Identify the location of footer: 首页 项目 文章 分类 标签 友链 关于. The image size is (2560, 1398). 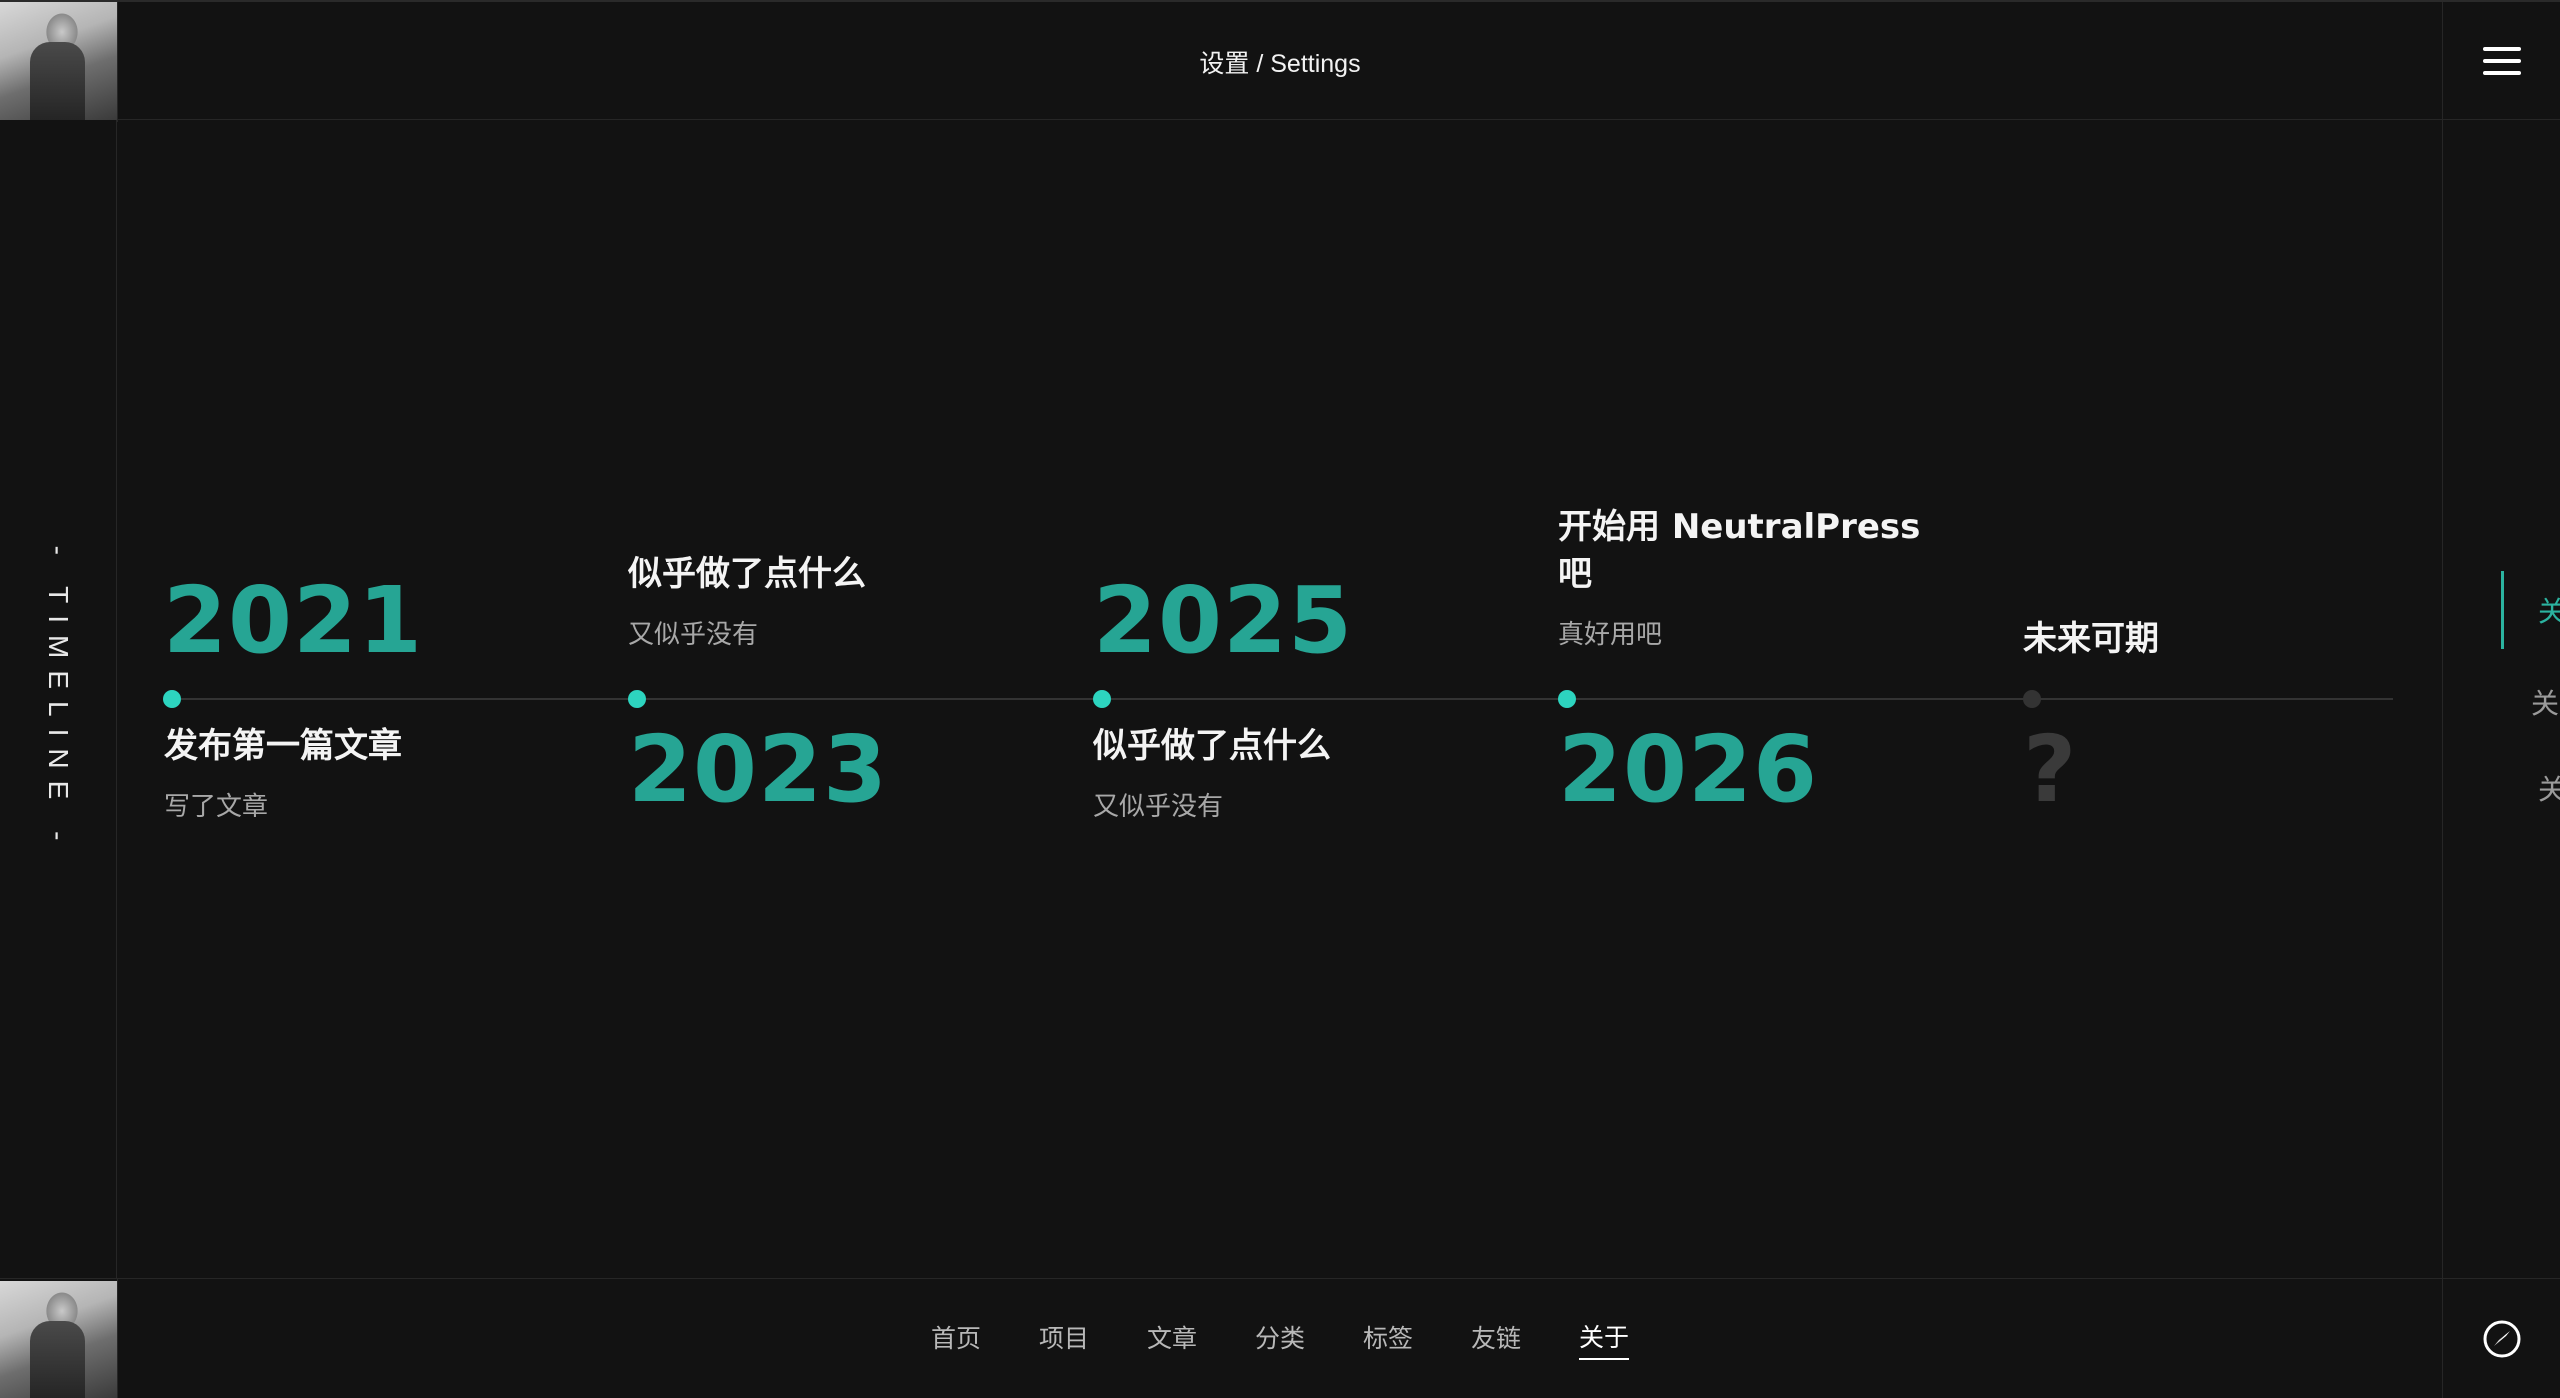
(1280, 1338).